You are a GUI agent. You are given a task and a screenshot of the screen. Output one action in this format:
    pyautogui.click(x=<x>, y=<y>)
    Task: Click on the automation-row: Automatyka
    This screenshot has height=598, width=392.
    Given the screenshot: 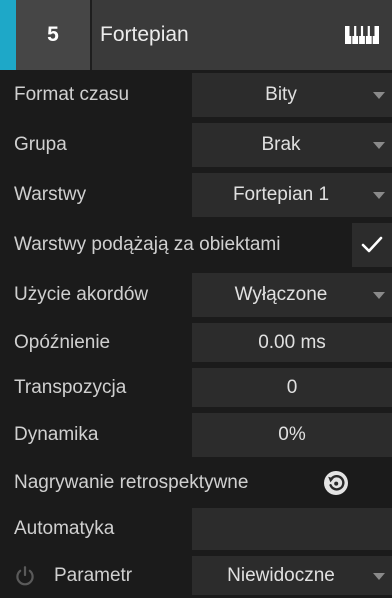 What is the action you would take?
    pyautogui.click(x=196, y=529)
    